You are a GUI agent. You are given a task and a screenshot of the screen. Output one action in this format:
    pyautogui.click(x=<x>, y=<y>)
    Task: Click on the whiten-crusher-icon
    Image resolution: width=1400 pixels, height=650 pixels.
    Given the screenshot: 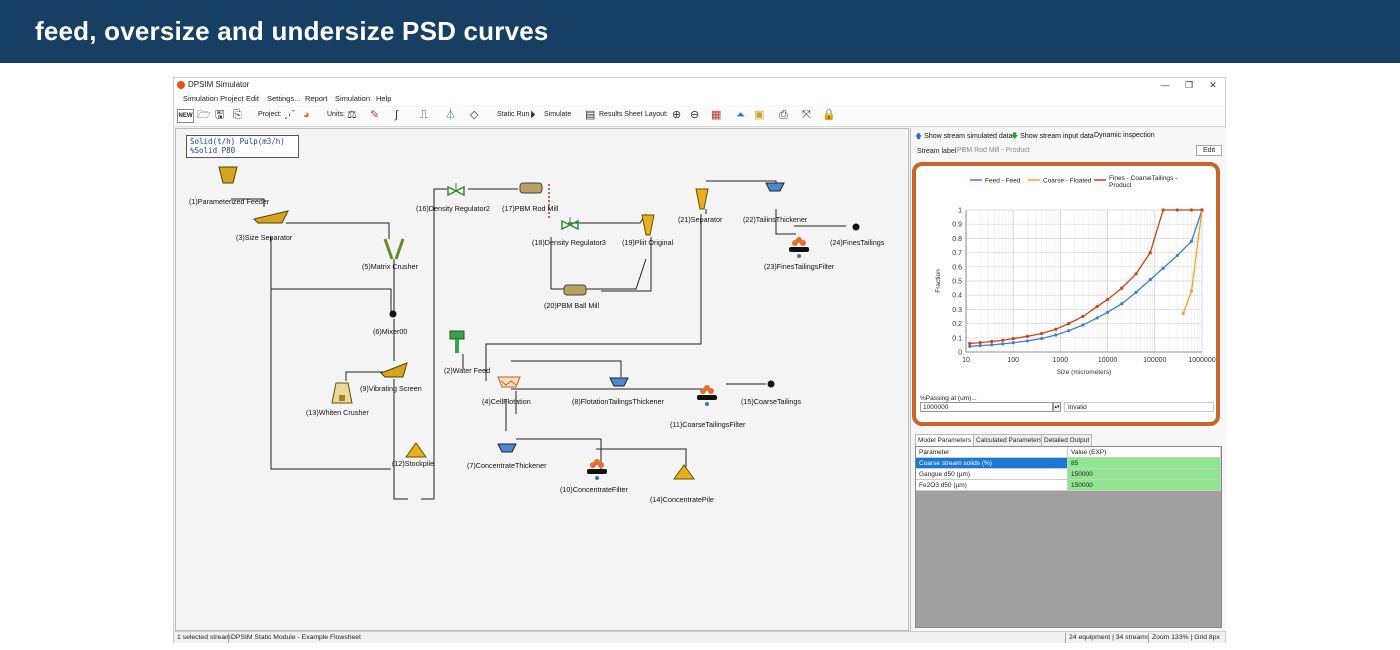 What is the action you would take?
    pyautogui.click(x=342, y=393)
    